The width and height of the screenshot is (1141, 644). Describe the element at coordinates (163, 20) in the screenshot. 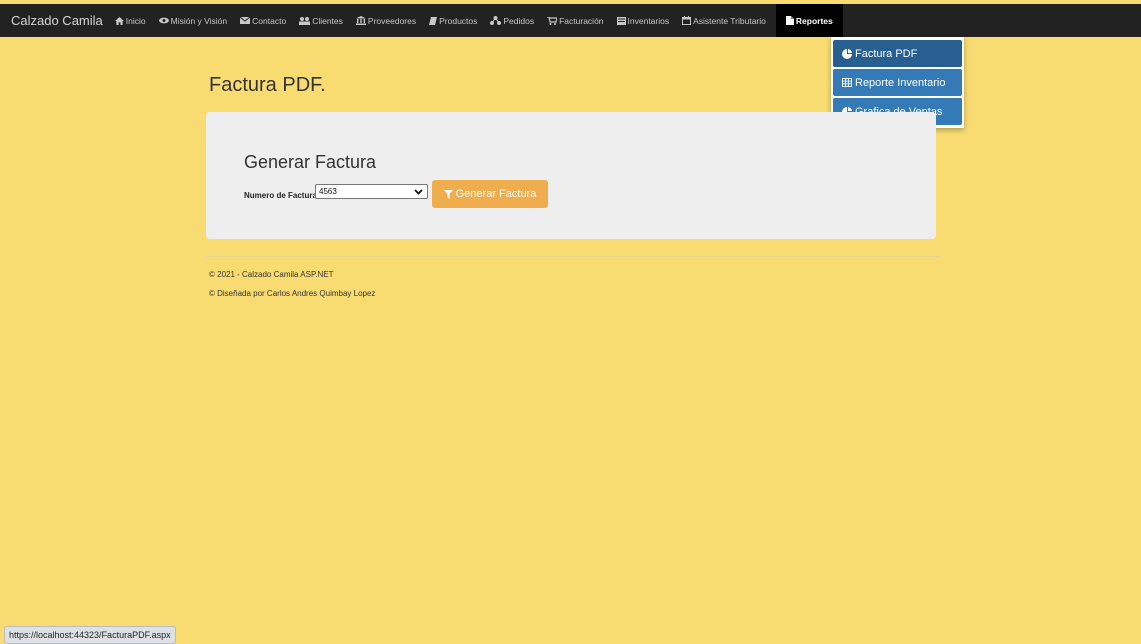

I see `eye-icon` at that location.